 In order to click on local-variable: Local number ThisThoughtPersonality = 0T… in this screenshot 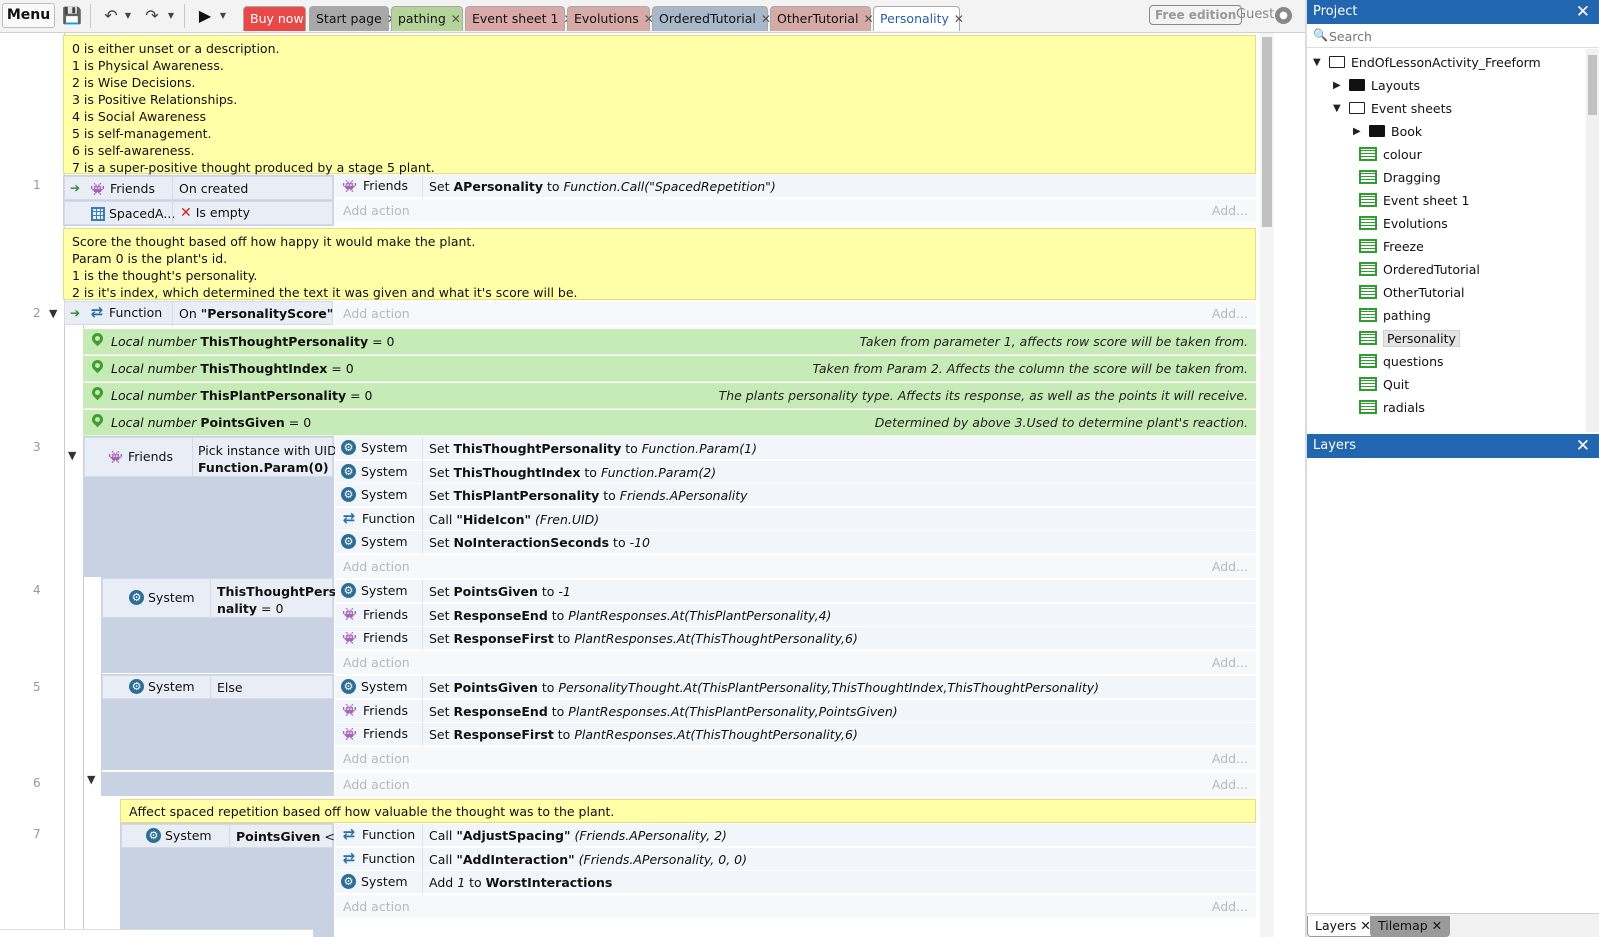, I will do `click(669, 342)`.